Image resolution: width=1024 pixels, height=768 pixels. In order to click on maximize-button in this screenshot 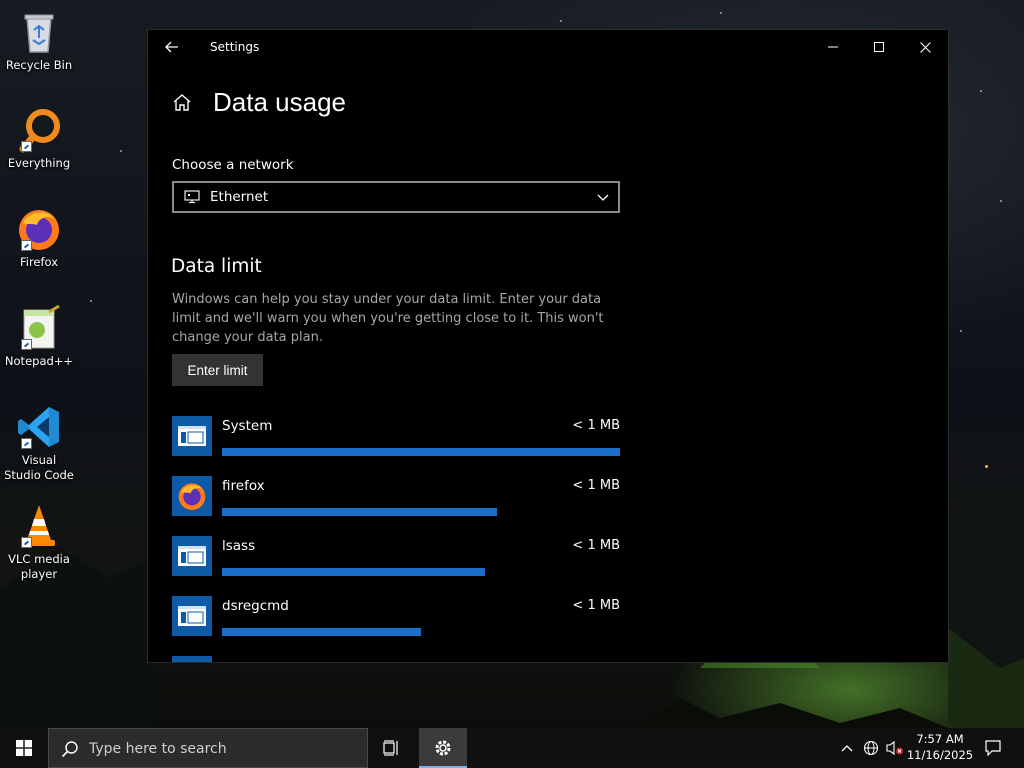, I will do `click(879, 47)`.